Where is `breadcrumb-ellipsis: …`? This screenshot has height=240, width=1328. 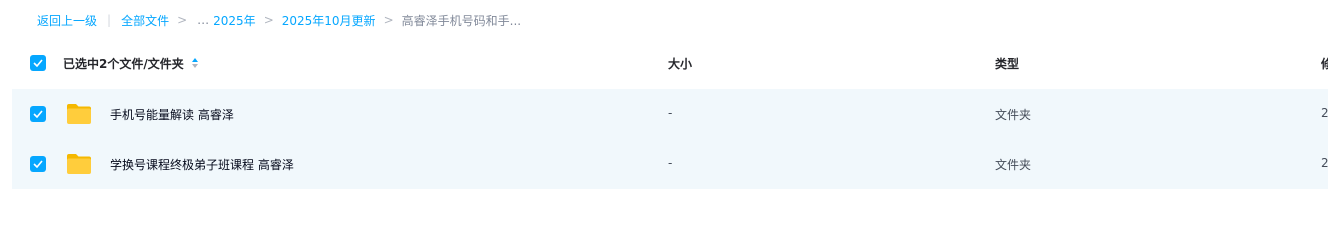
breadcrumb-ellipsis: … is located at coordinates (203, 20).